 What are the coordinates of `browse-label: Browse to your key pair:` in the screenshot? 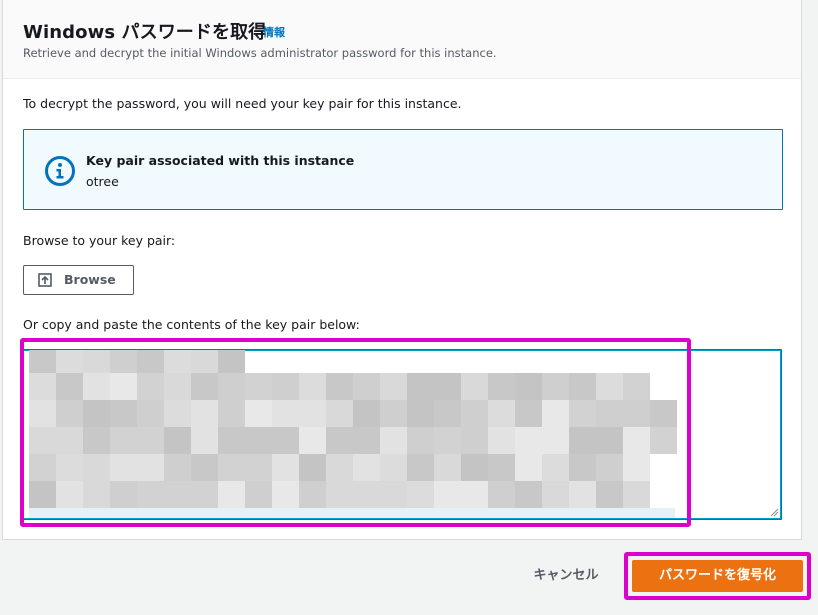 It's located at (99, 240).